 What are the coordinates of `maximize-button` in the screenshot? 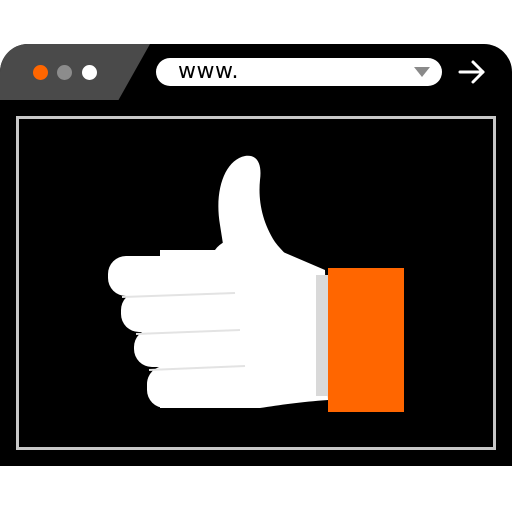 It's located at (89, 72).